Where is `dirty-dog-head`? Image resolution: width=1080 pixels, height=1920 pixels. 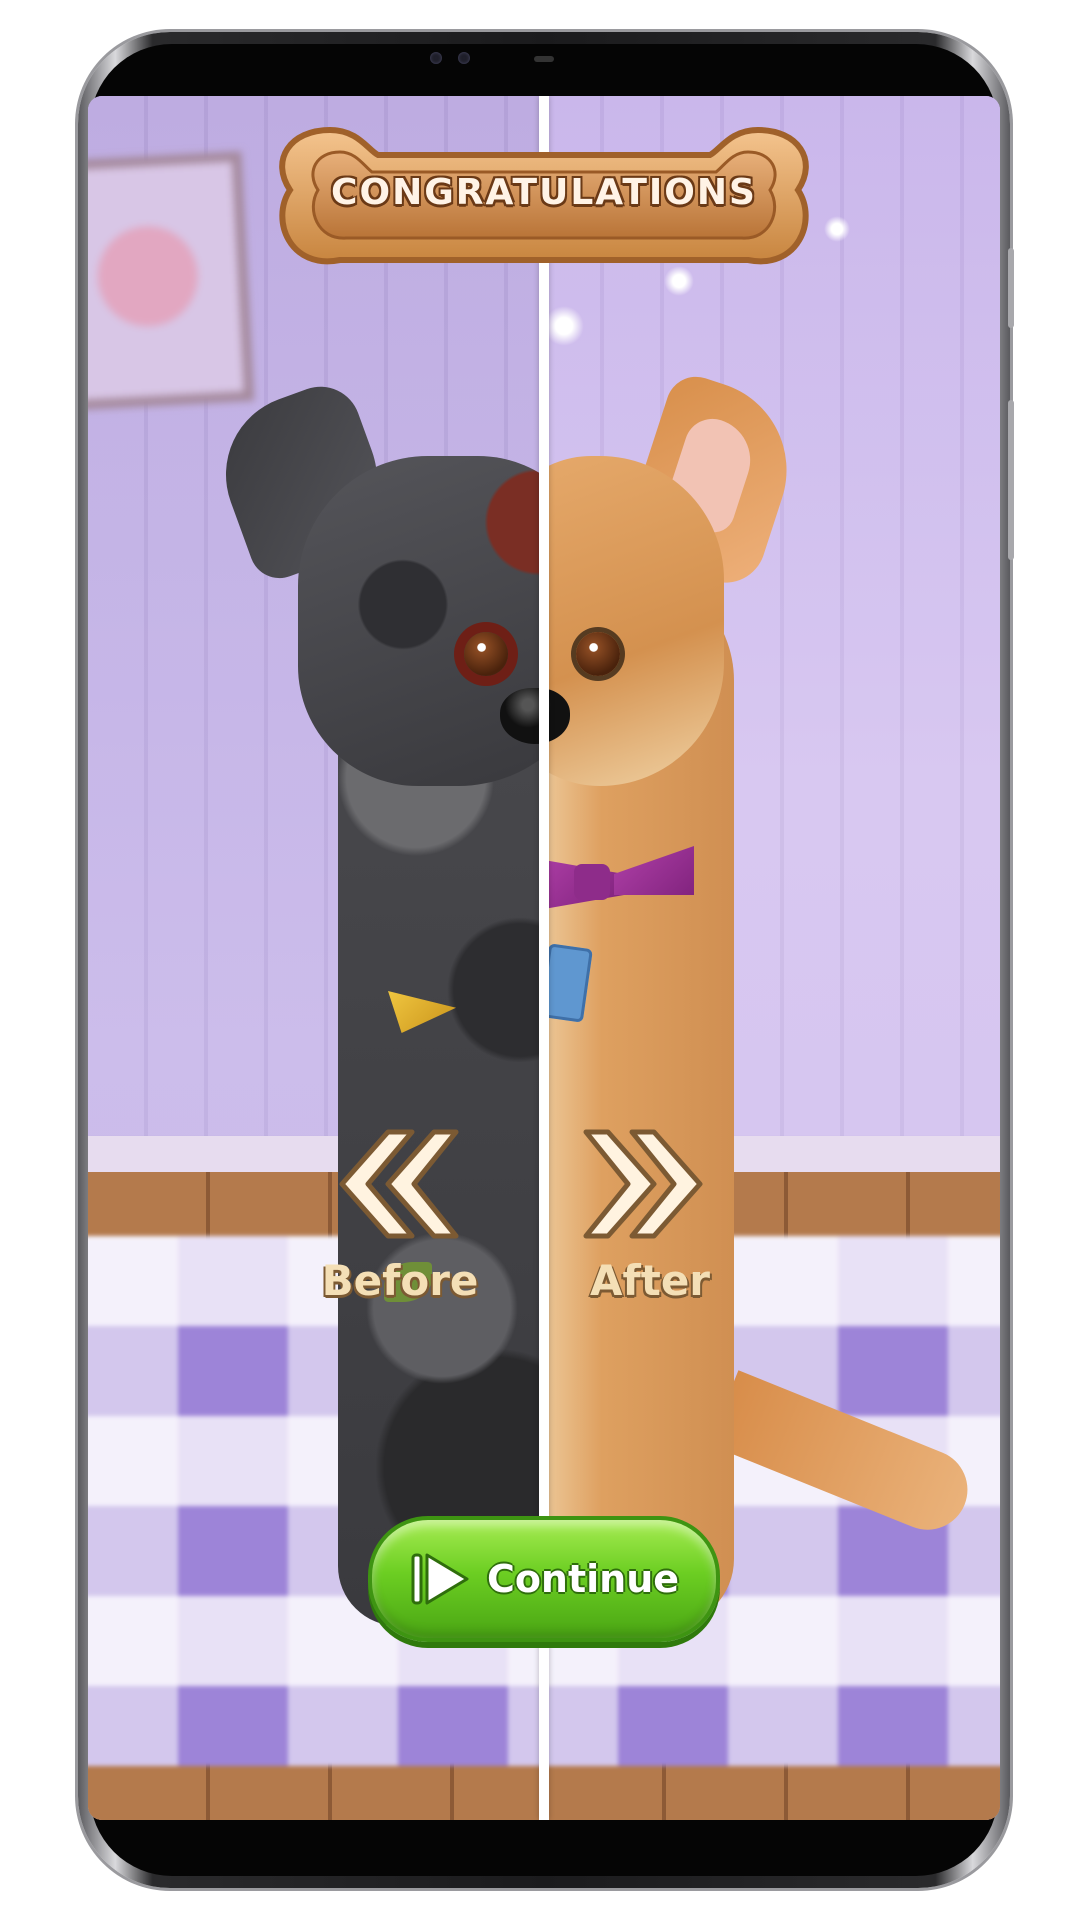
dirty-dog-head is located at coordinates (421, 621).